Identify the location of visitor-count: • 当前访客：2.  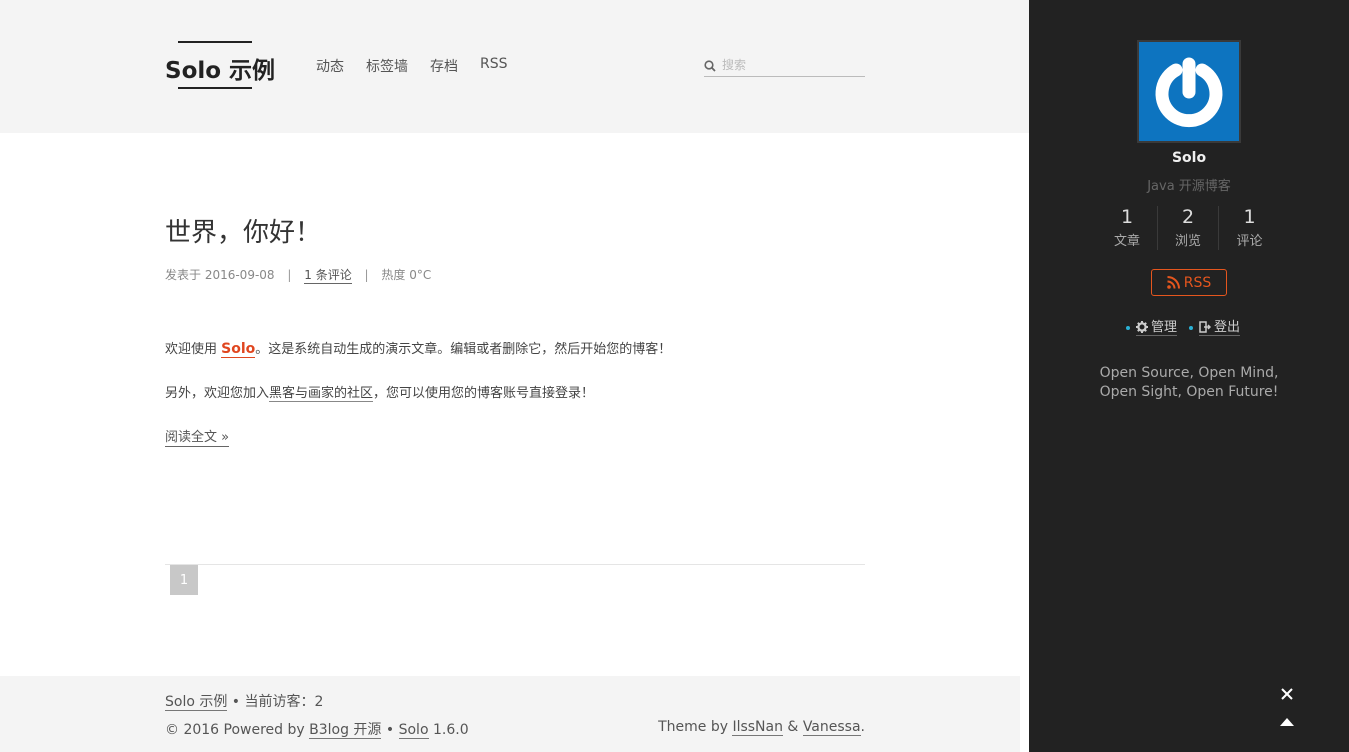
(275, 702).